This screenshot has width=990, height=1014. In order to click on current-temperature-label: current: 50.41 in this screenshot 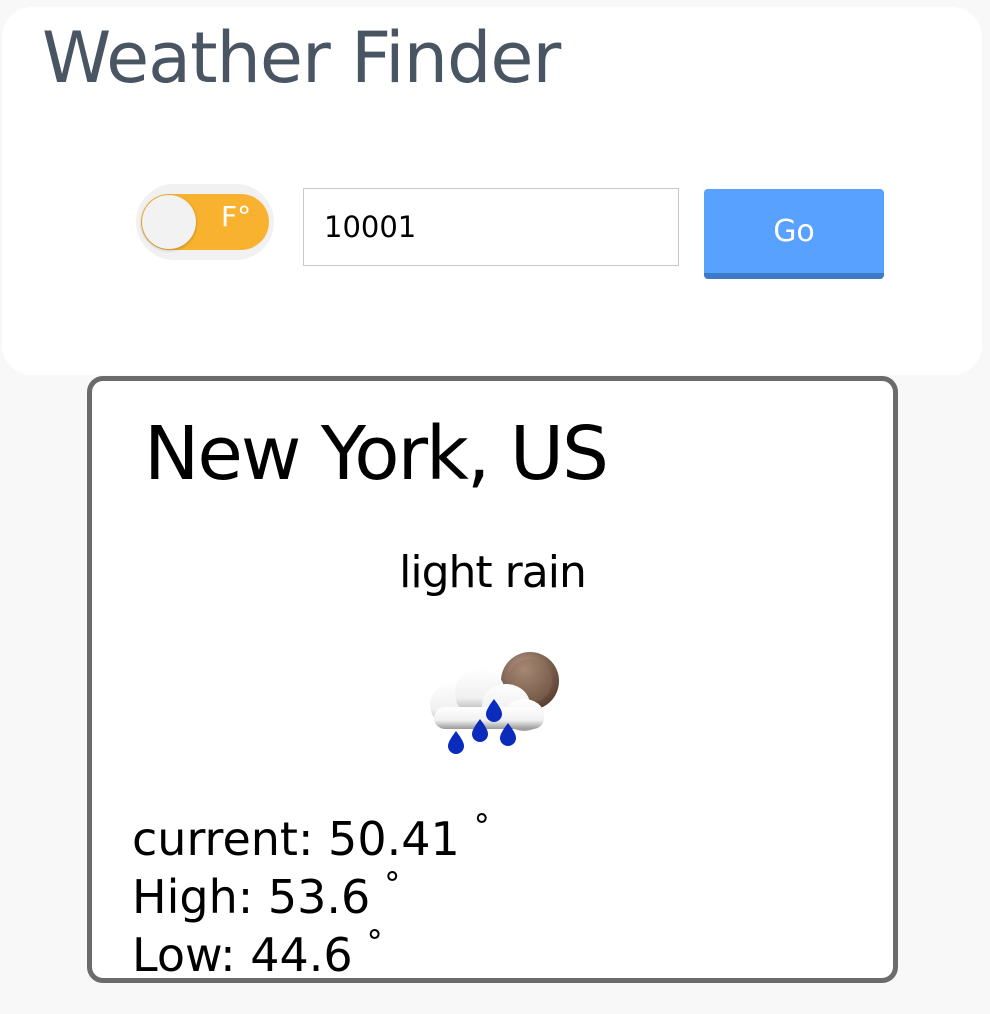, I will do `click(296, 839)`.